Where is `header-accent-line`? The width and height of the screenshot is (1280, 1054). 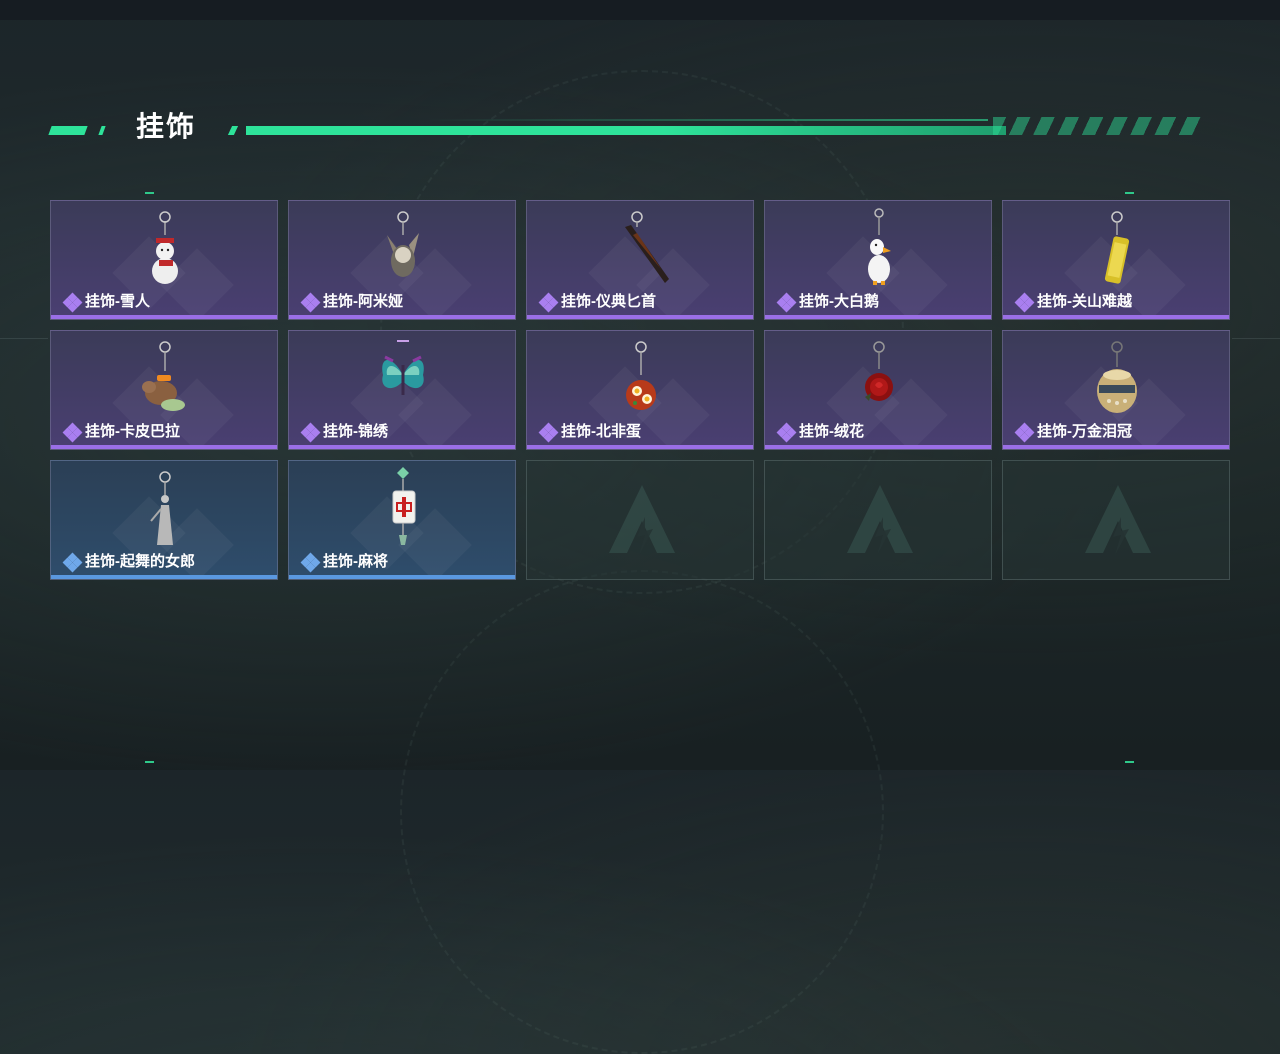
header-accent-line is located at coordinates (626, 130).